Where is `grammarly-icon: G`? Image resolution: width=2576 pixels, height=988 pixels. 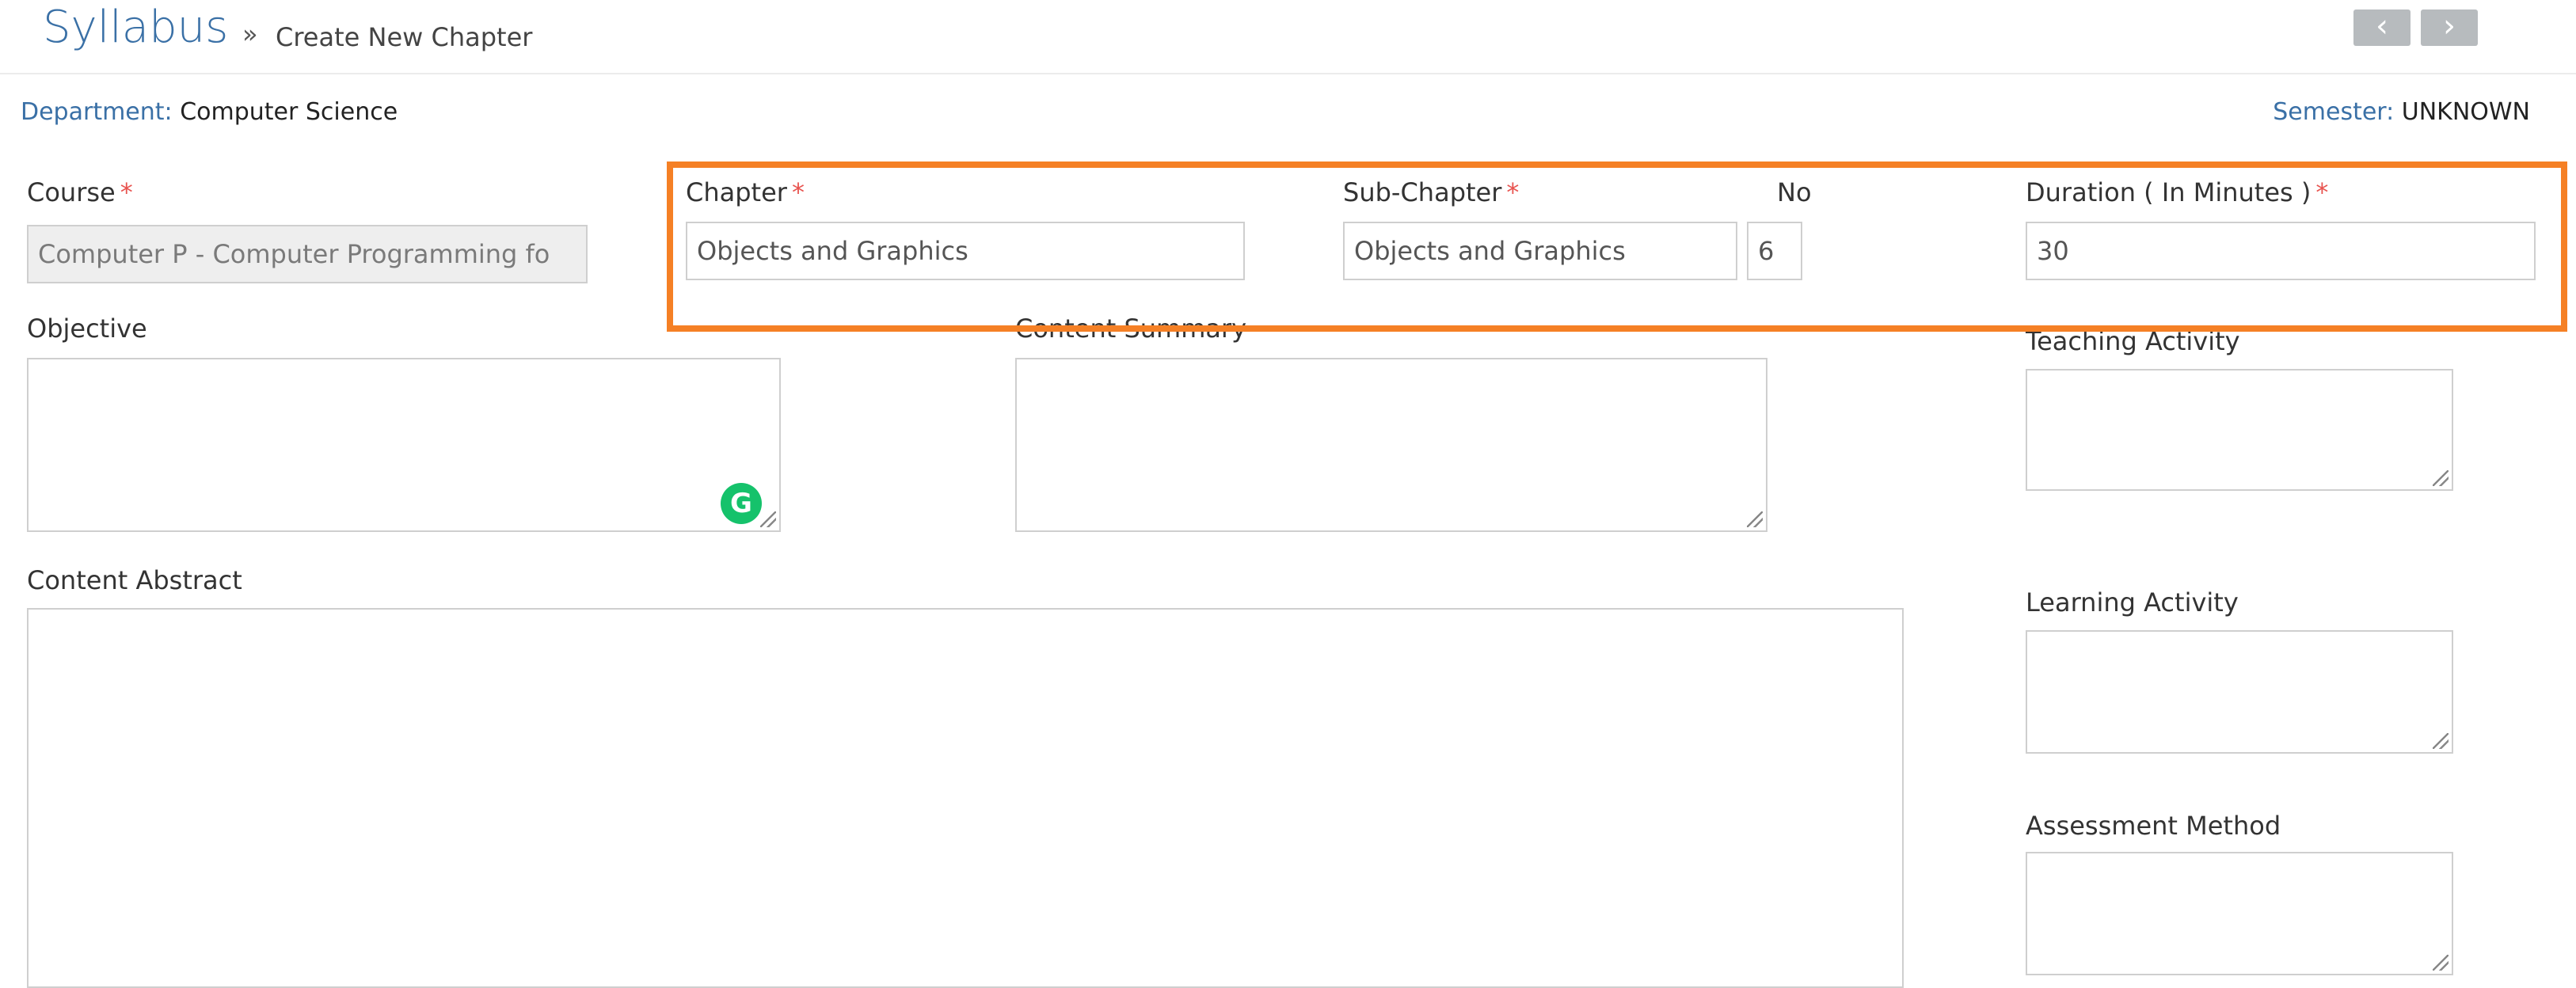
grammarly-icon: G is located at coordinates (741, 503).